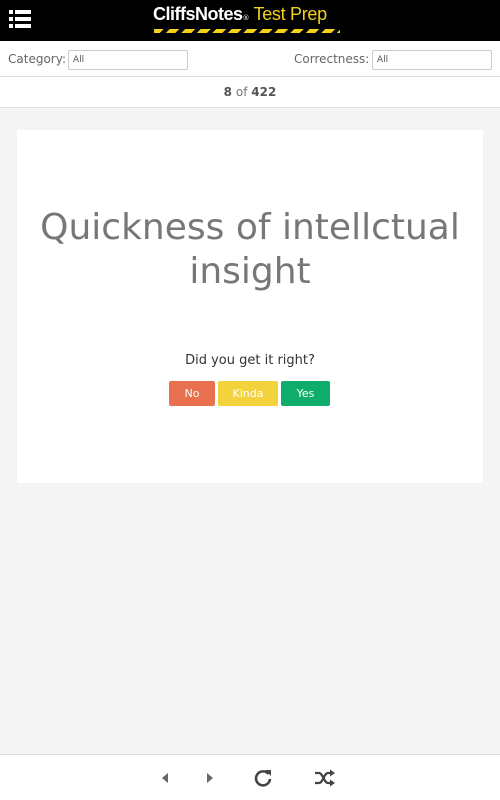 The image size is (500, 800). I want to click on counter-separator: of, so click(241, 92).